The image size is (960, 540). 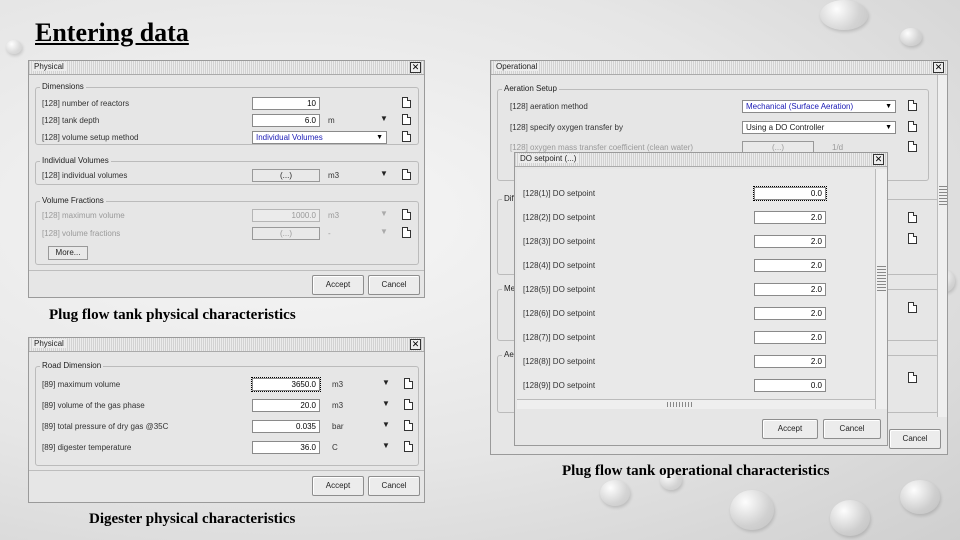 What do you see at coordinates (286, 175) in the screenshot?
I see `individual-volumes-edit-button: (...)` at bounding box center [286, 175].